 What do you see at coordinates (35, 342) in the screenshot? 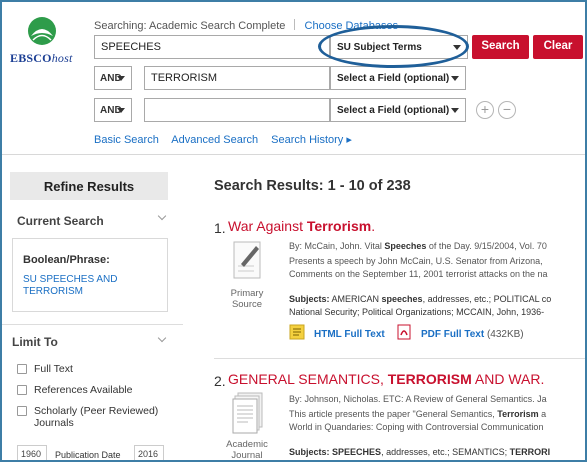
I see `limit-to-title: Limit To` at bounding box center [35, 342].